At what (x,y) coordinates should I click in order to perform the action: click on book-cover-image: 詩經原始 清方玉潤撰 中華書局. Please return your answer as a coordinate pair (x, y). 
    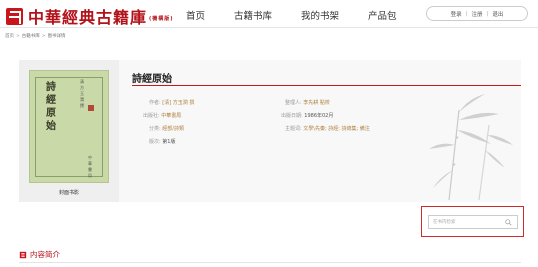
    Looking at the image, I should click on (69, 126).